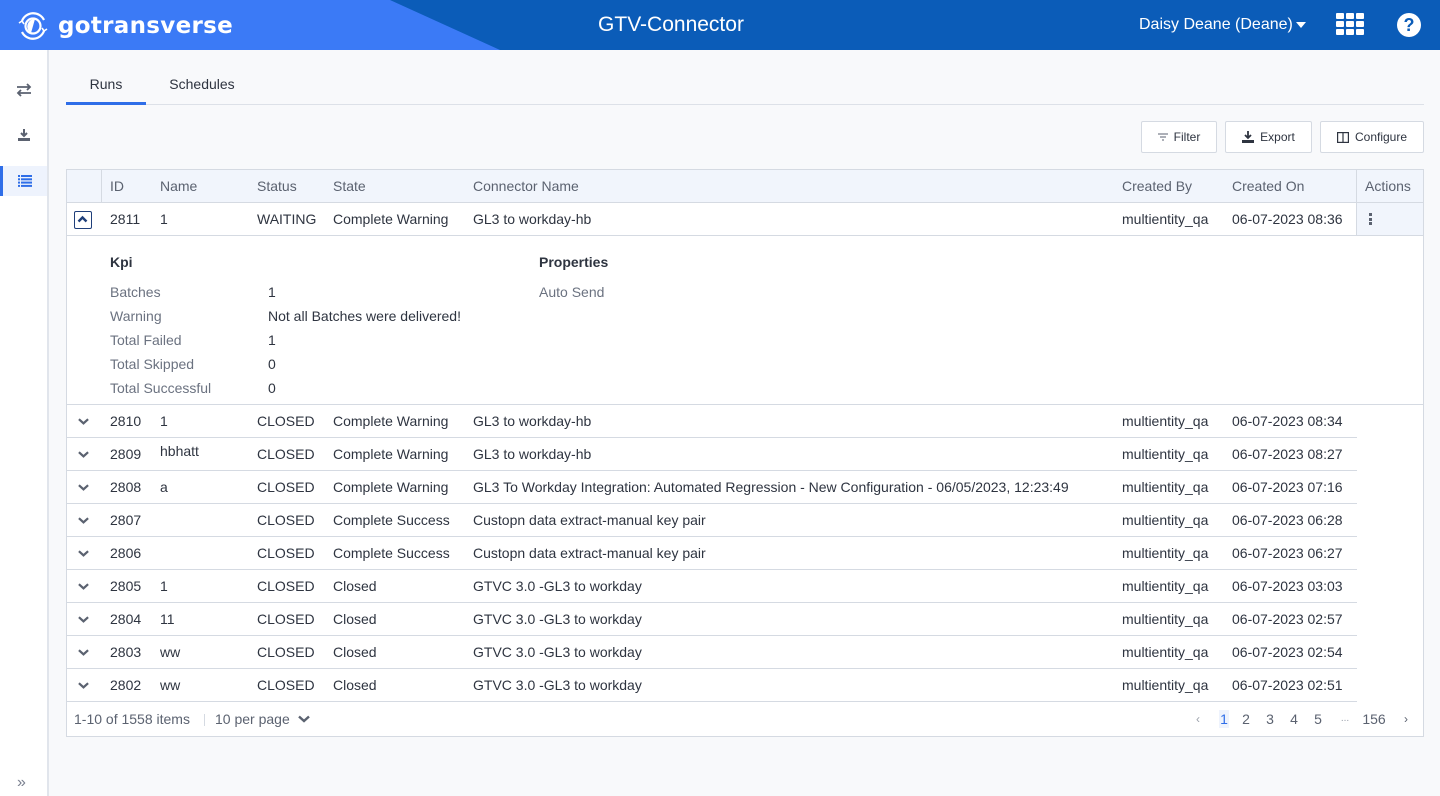 The image size is (1440, 796). I want to click on cell-created-on: 06-07-2023 08:27, so click(1287, 454).